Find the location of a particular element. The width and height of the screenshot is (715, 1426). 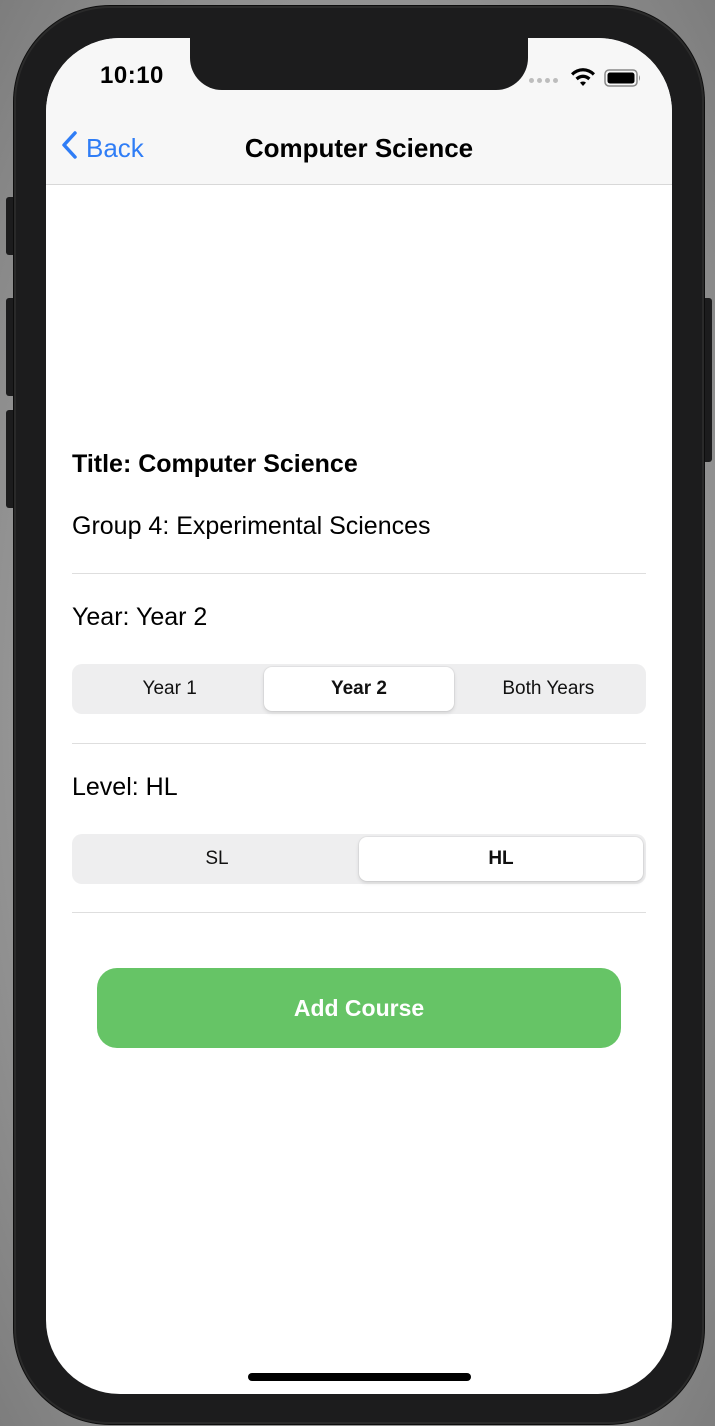

segment-year-2: Year 2 is located at coordinates (359, 689).